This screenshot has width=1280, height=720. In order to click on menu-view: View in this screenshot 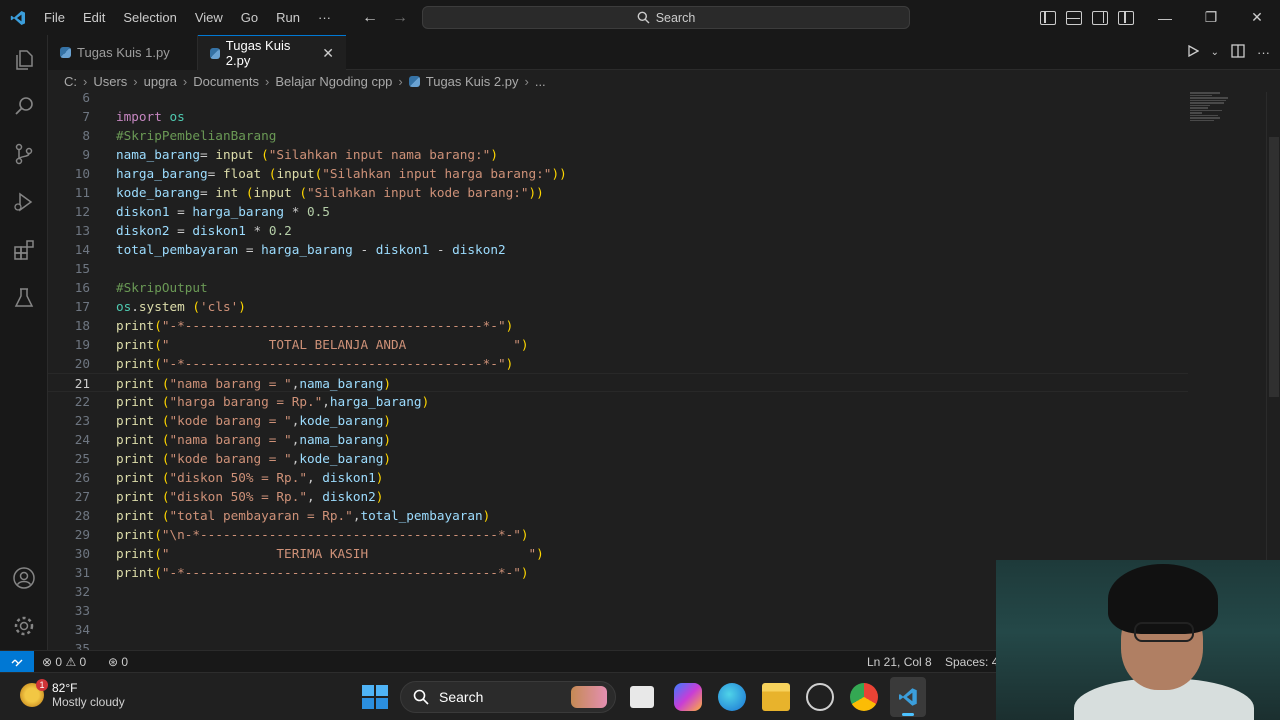, I will do `click(209, 17)`.